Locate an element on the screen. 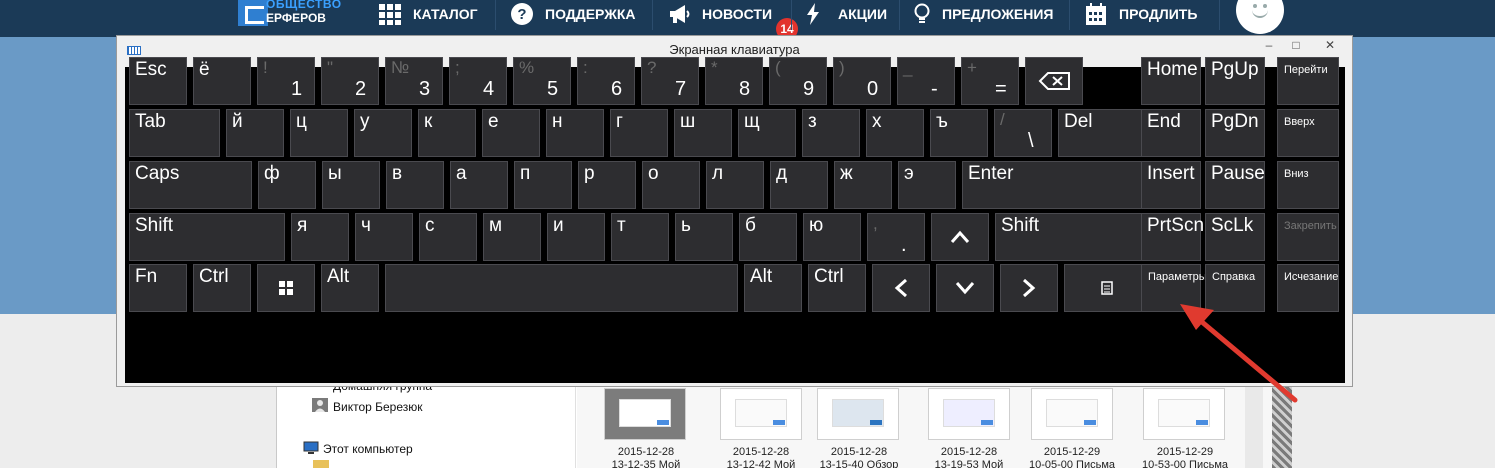  key-3: № 3 is located at coordinates (414, 81).